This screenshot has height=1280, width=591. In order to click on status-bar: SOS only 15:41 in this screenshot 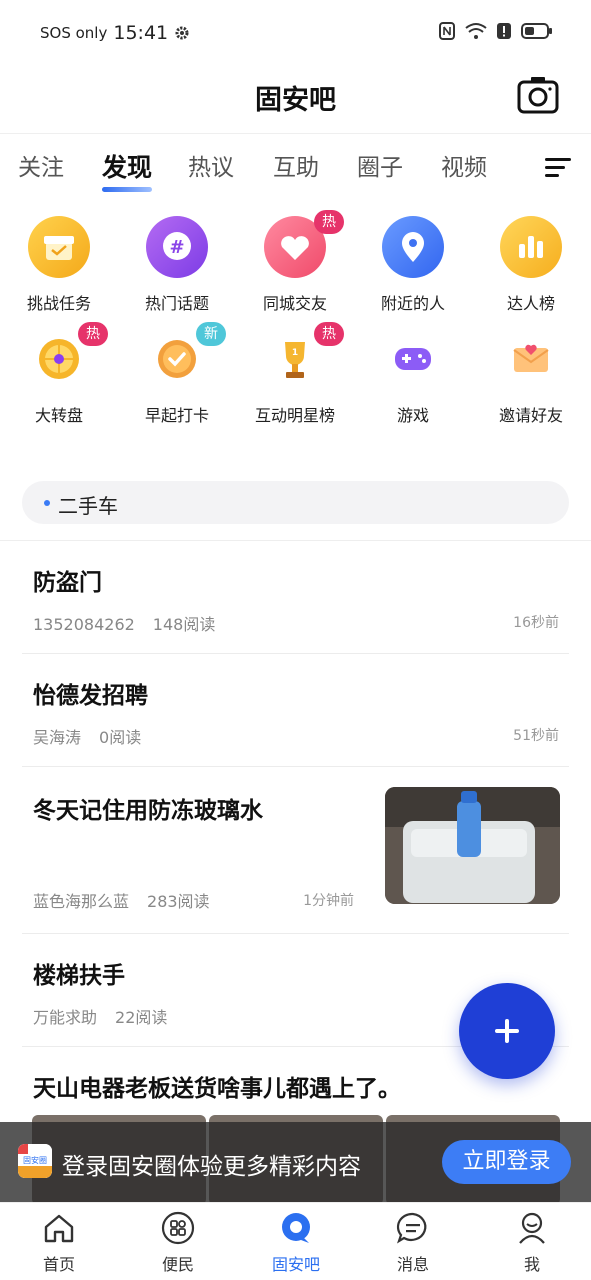, I will do `click(295, 33)`.